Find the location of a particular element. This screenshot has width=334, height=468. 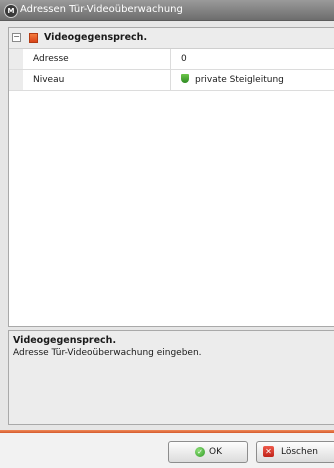

title-bar: M Adressen Tür-Videoüberwachung is located at coordinates (167, 10).